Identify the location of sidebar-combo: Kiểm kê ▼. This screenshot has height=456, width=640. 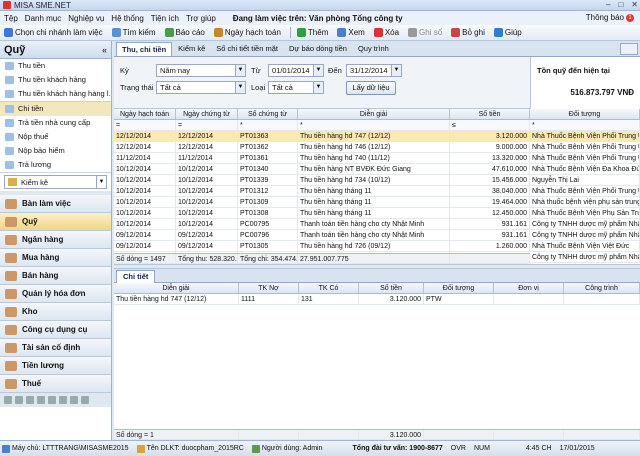
(55, 182).